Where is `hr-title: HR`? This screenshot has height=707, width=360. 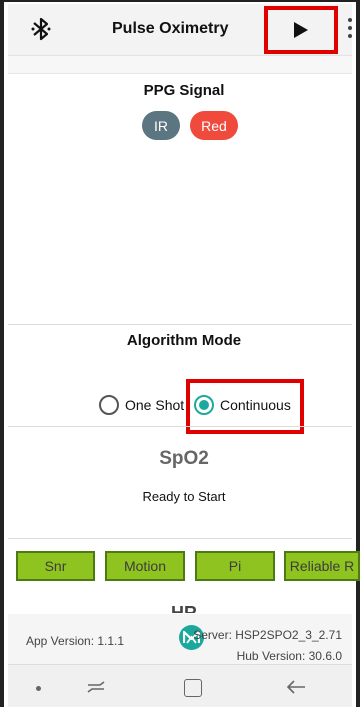
hr-title: HR is located at coordinates (184, 608).